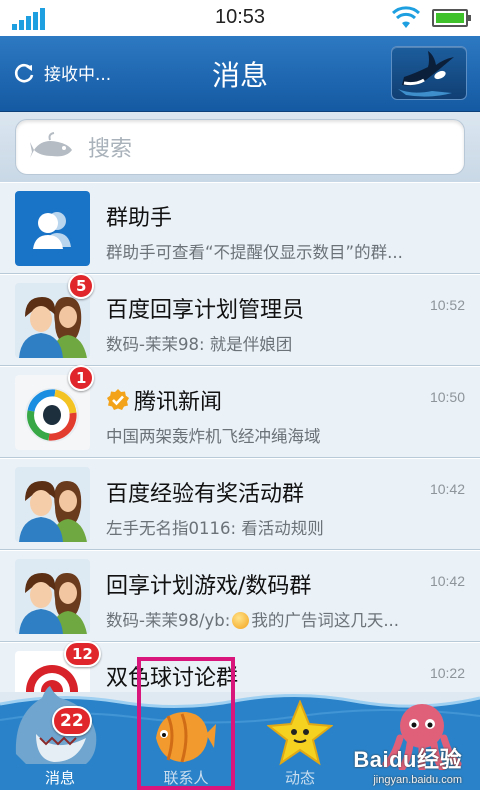 The height and width of the screenshot is (790, 480). What do you see at coordinates (426, 74) in the screenshot?
I see `killer-whale-icon` at bounding box center [426, 74].